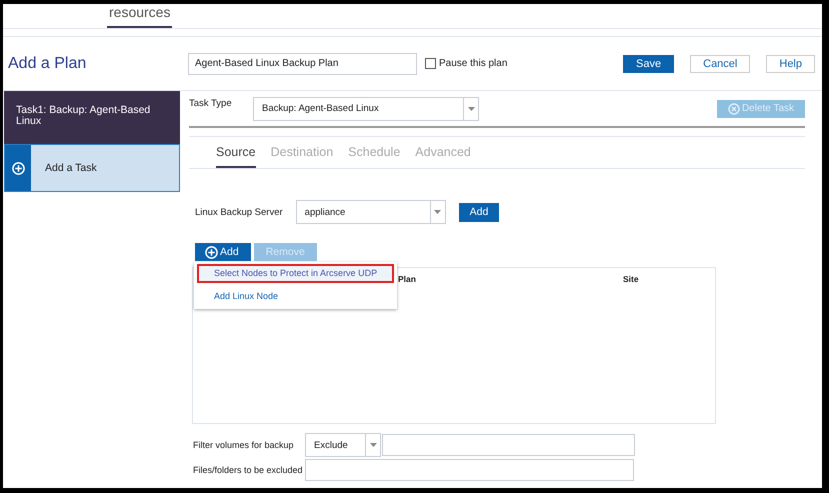 The height and width of the screenshot is (493, 829). I want to click on column-header: Plan, so click(407, 279).